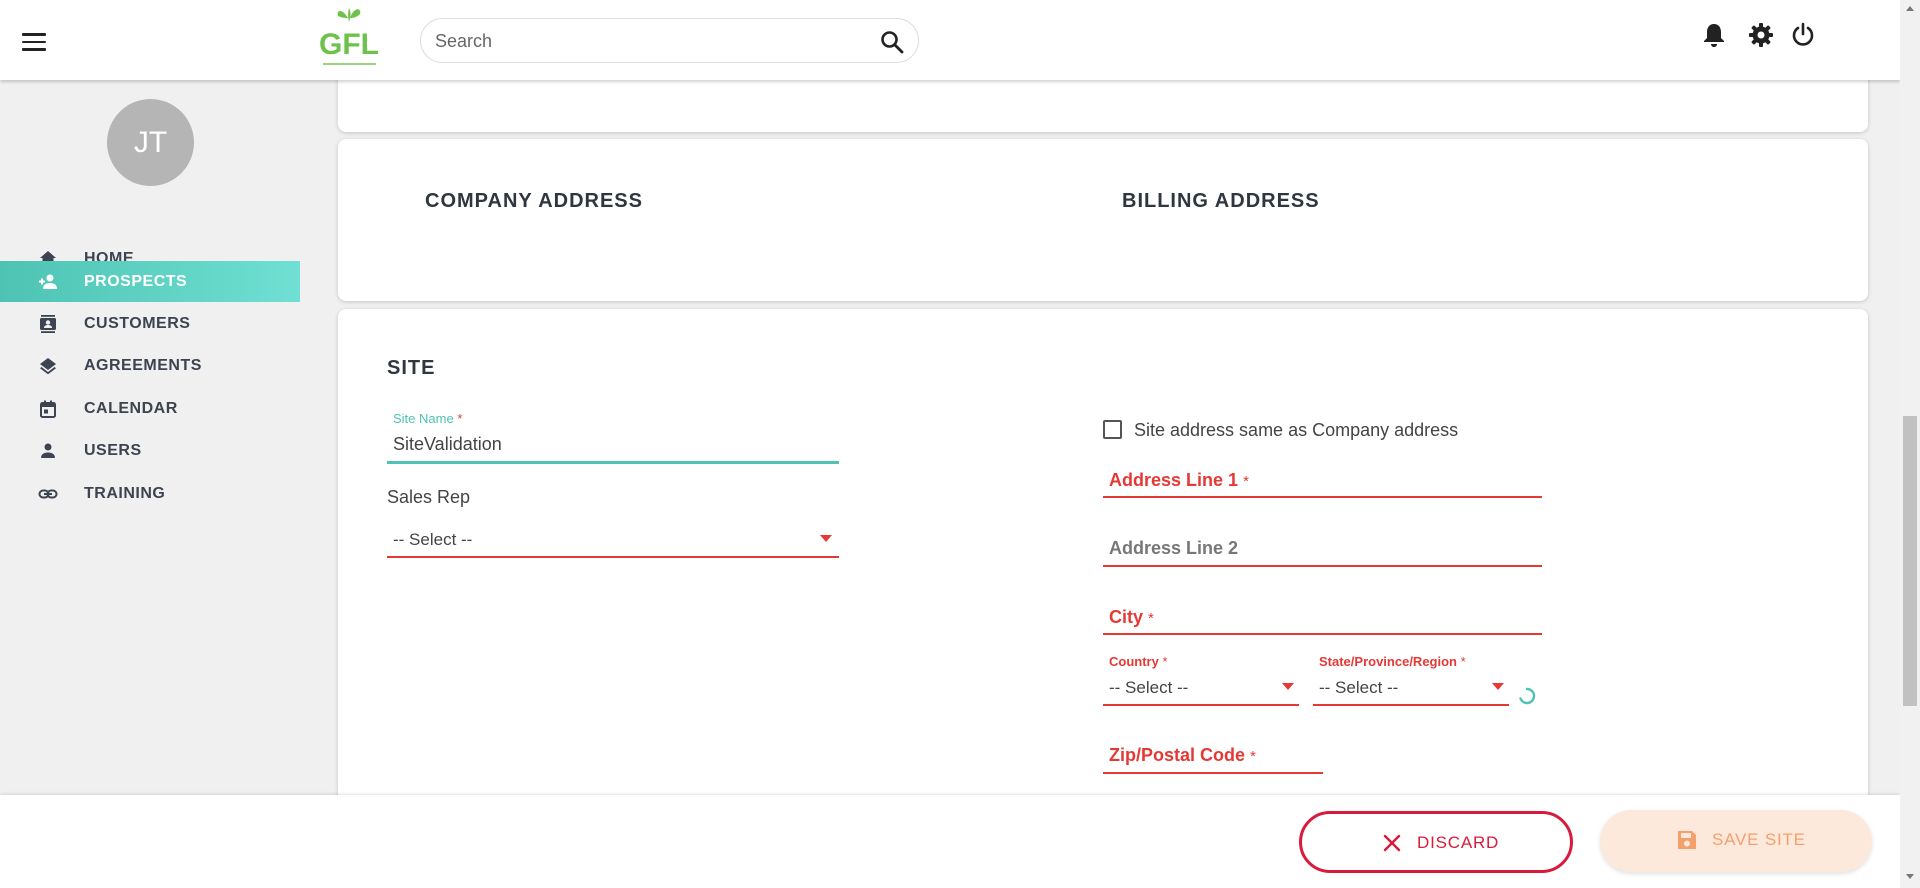  Describe the element at coordinates (131, 408) in the screenshot. I see `sidebar-item-label: CALENDAR` at that location.